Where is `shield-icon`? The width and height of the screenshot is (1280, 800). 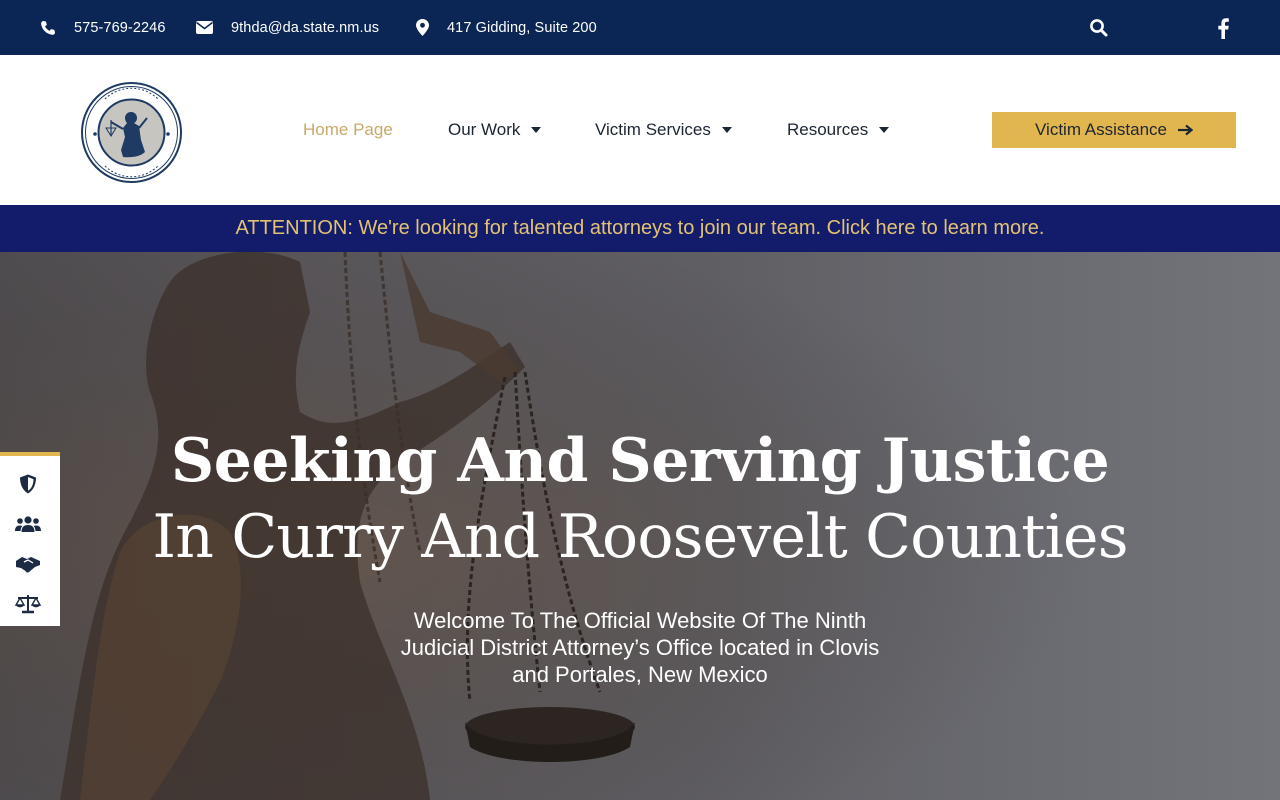 shield-icon is located at coordinates (28, 484).